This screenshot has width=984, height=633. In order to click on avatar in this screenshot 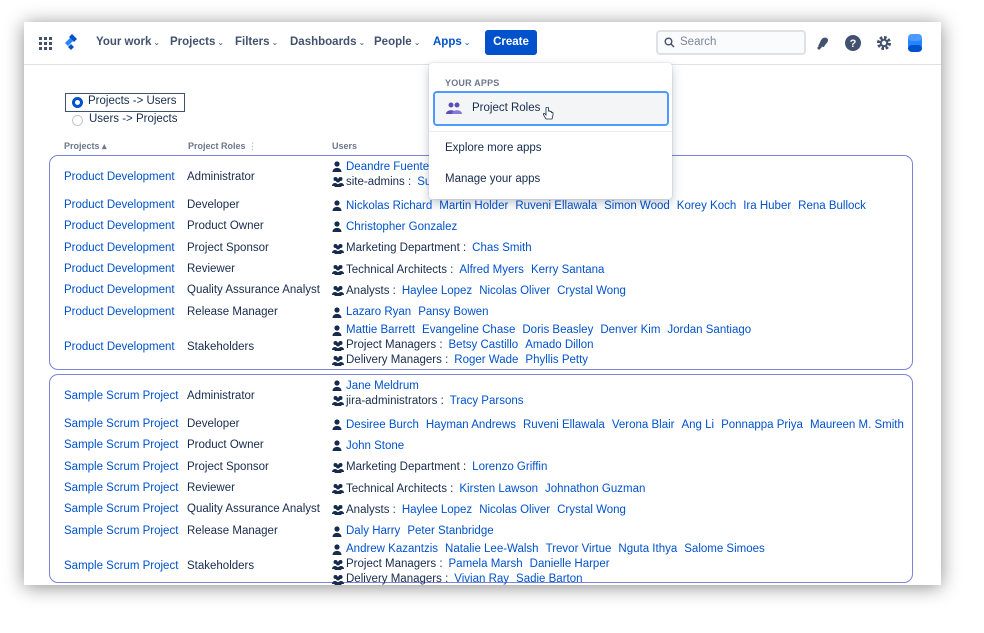, I will do `click(915, 43)`.